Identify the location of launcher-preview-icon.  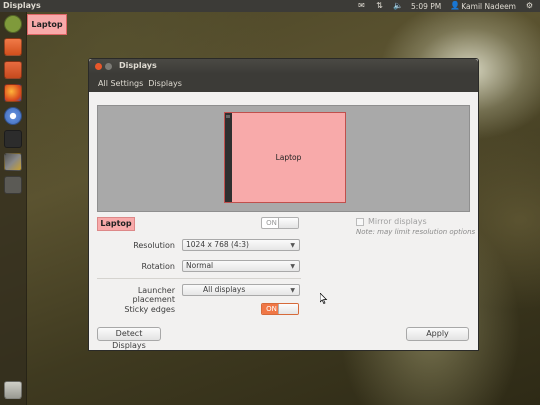
(228, 116).